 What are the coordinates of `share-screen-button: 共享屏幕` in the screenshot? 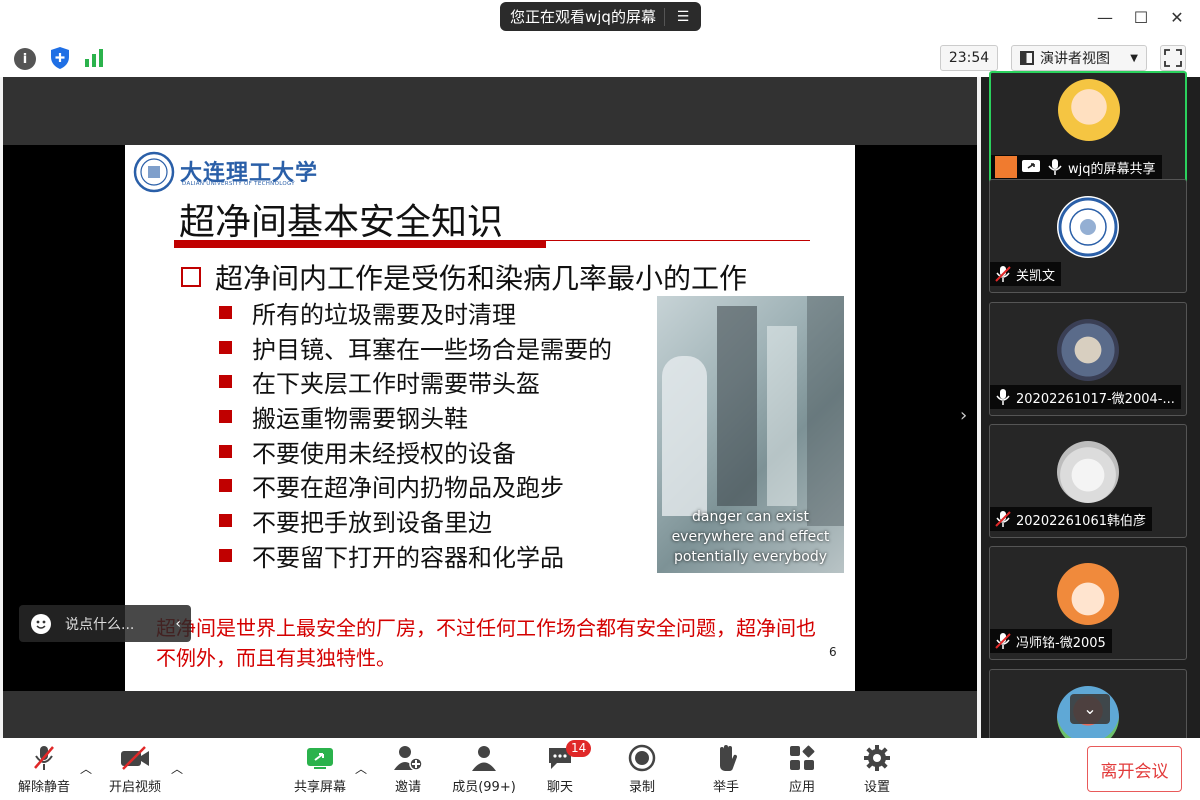 It's located at (320, 769).